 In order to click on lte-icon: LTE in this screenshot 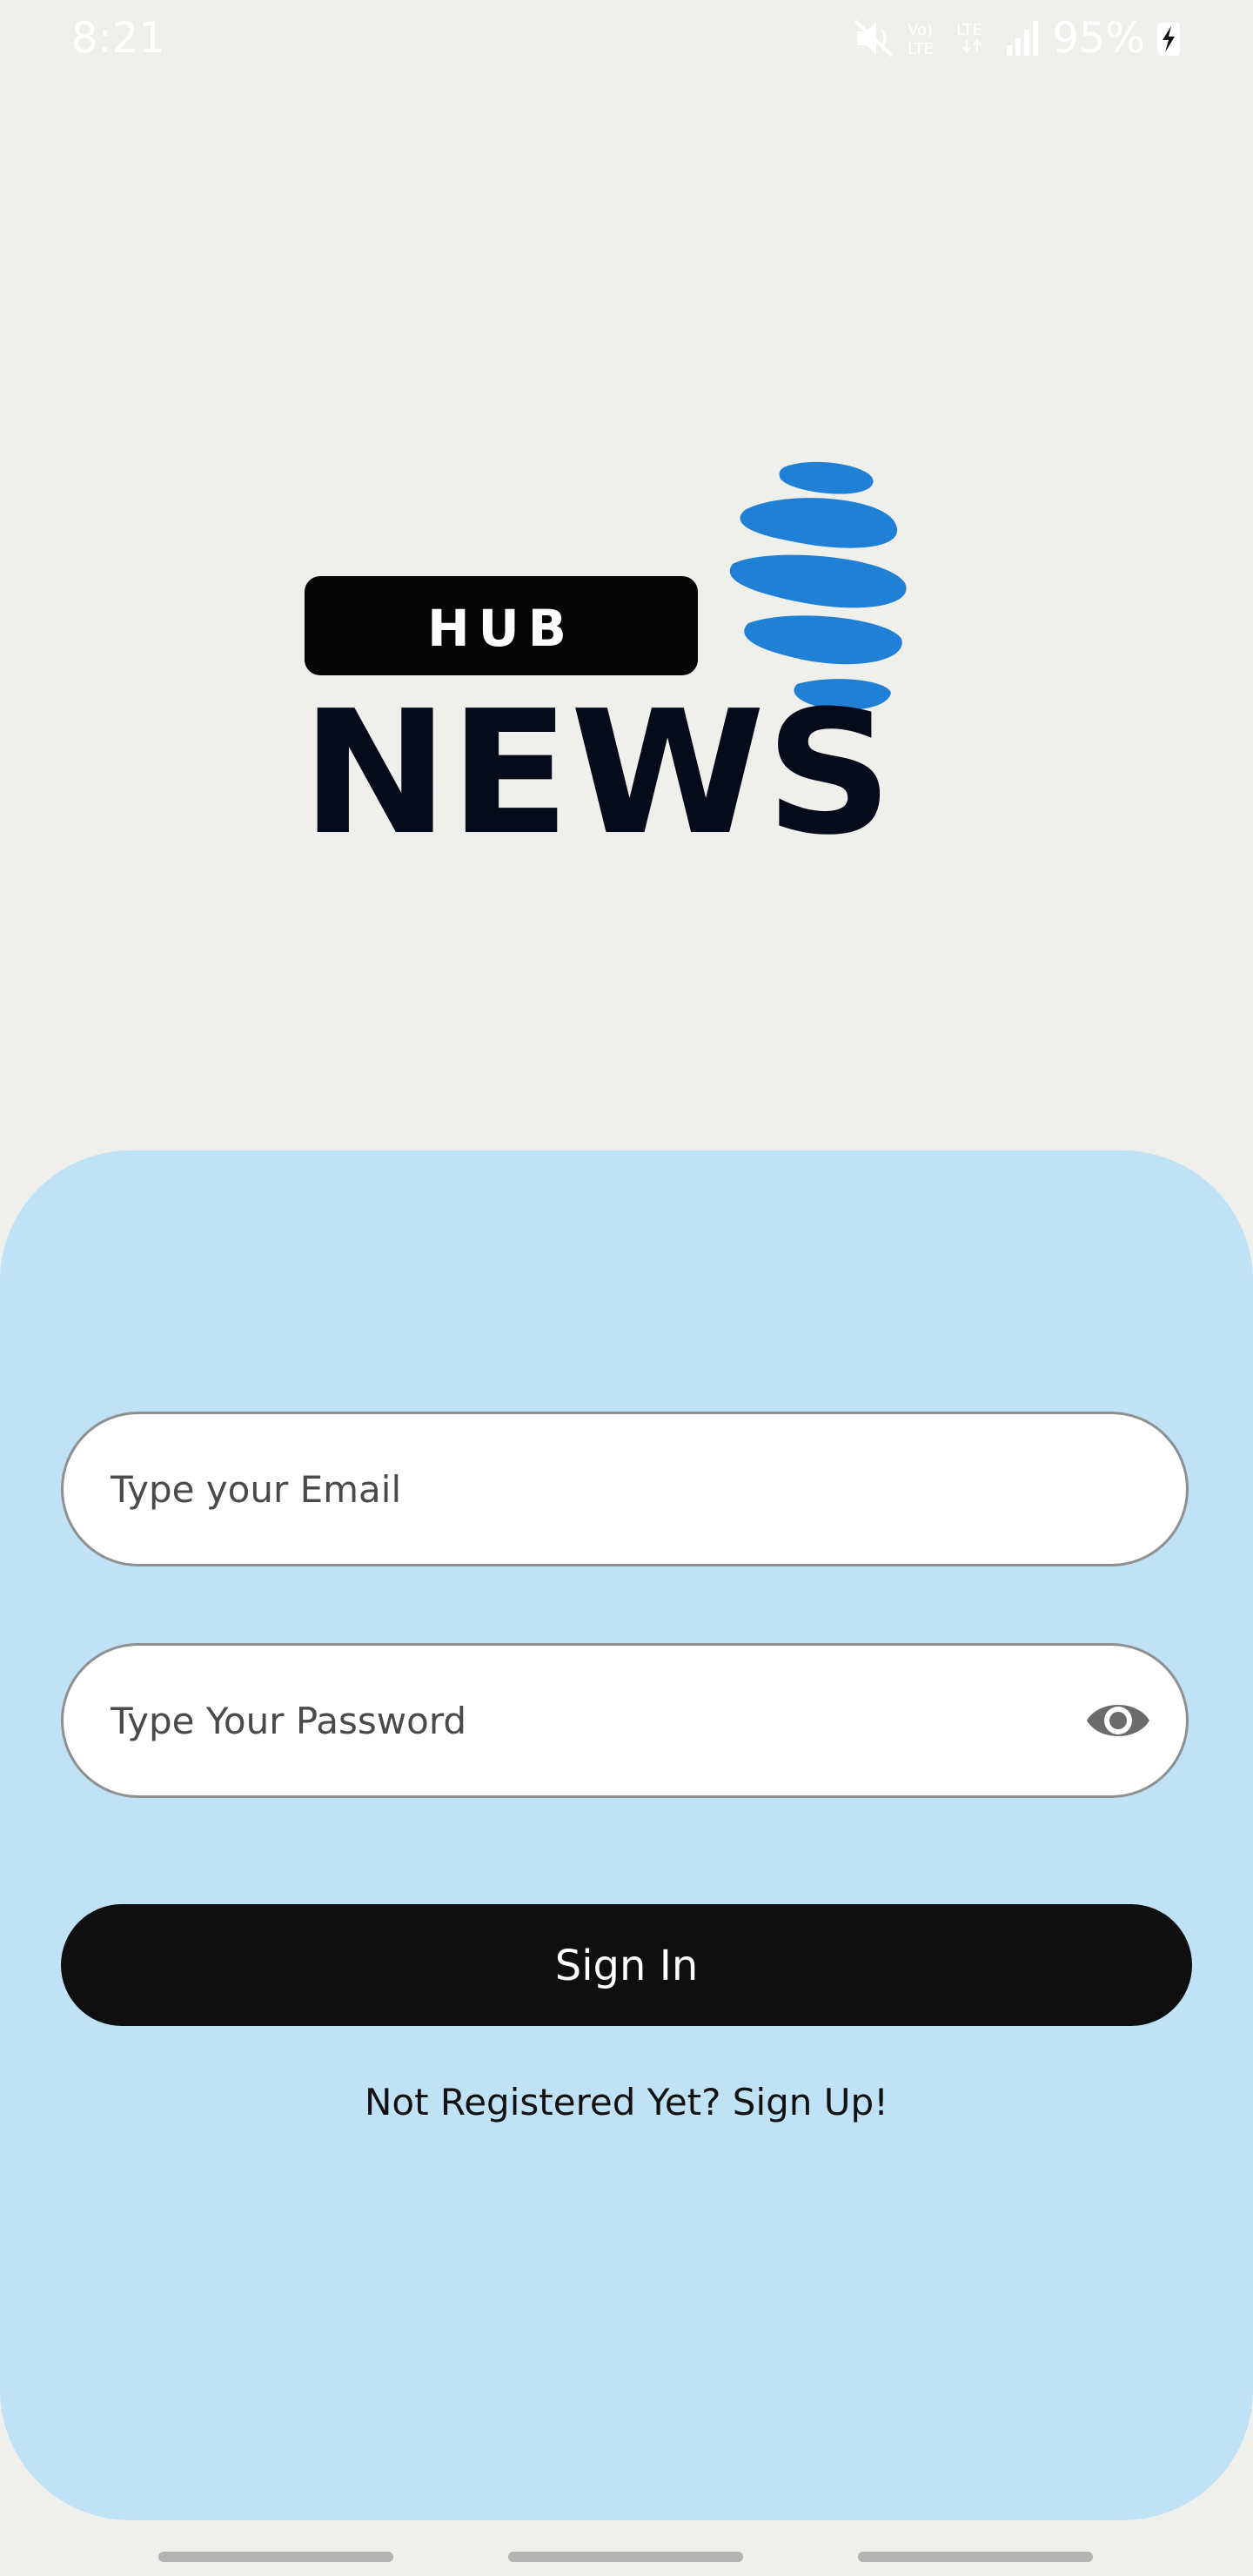, I will do `click(974, 38)`.